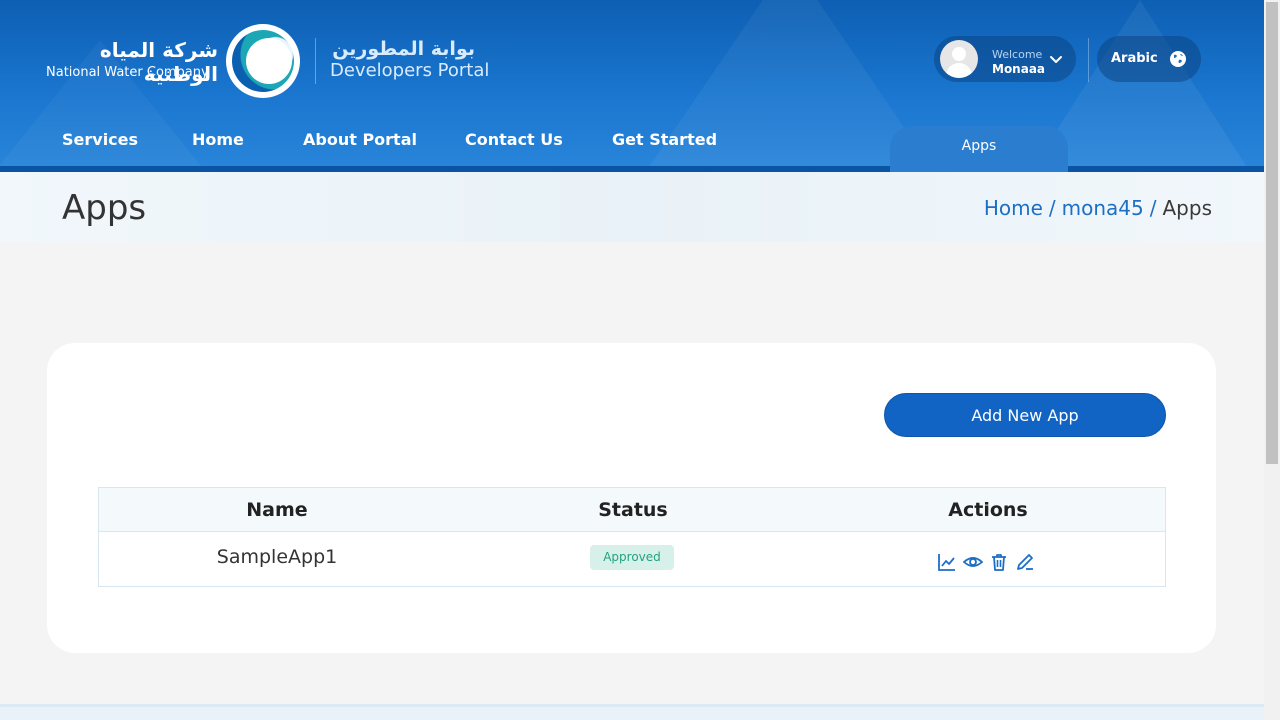 The width and height of the screenshot is (1280, 720). What do you see at coordinates (277, 557) in the screenshot?
I see `app-name-cell: SampleApp1` at bounding box center [277, 557].